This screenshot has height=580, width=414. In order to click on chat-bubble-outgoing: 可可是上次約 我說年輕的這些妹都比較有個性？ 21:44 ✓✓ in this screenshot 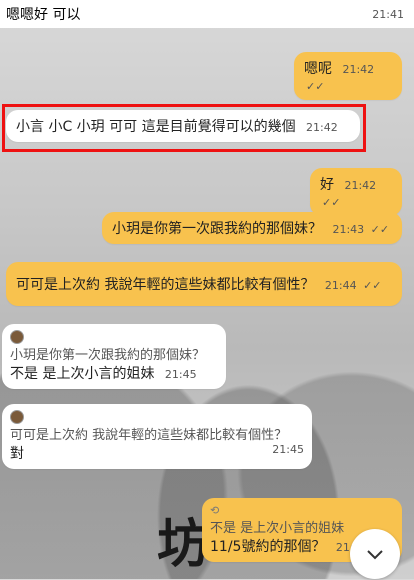, I will do `click(204, 284)`.